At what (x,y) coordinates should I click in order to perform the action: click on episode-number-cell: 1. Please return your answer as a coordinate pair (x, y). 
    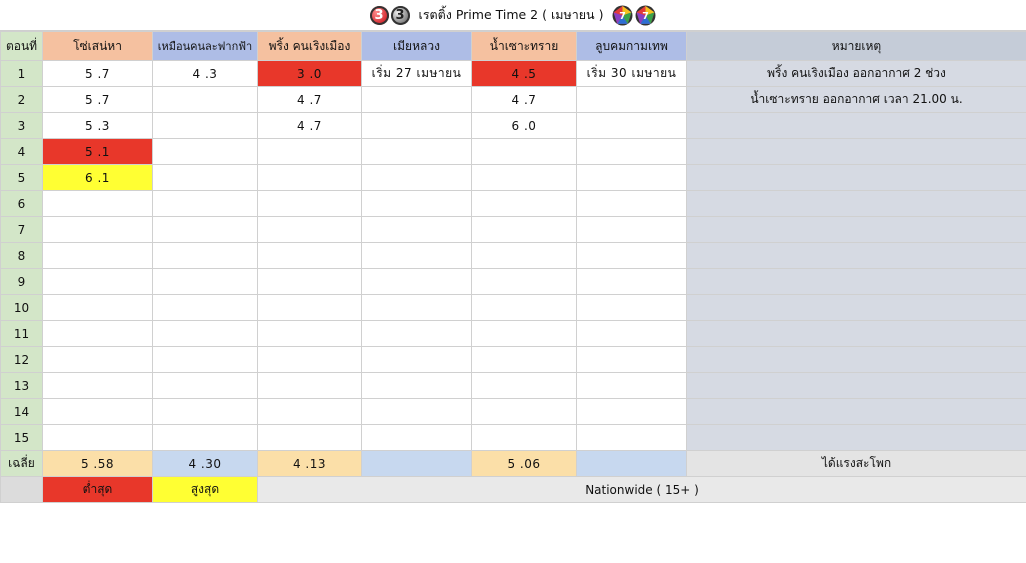
    Looking at the image, I should click on (21, 73).